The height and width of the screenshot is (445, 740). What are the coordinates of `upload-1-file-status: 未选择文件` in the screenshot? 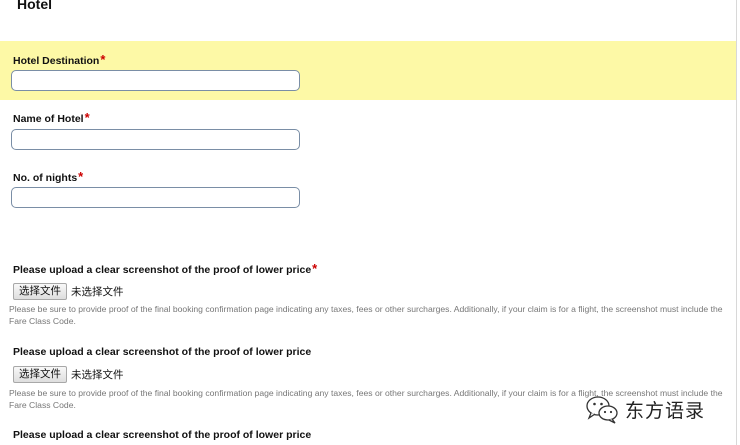 It's located at (97, 292).